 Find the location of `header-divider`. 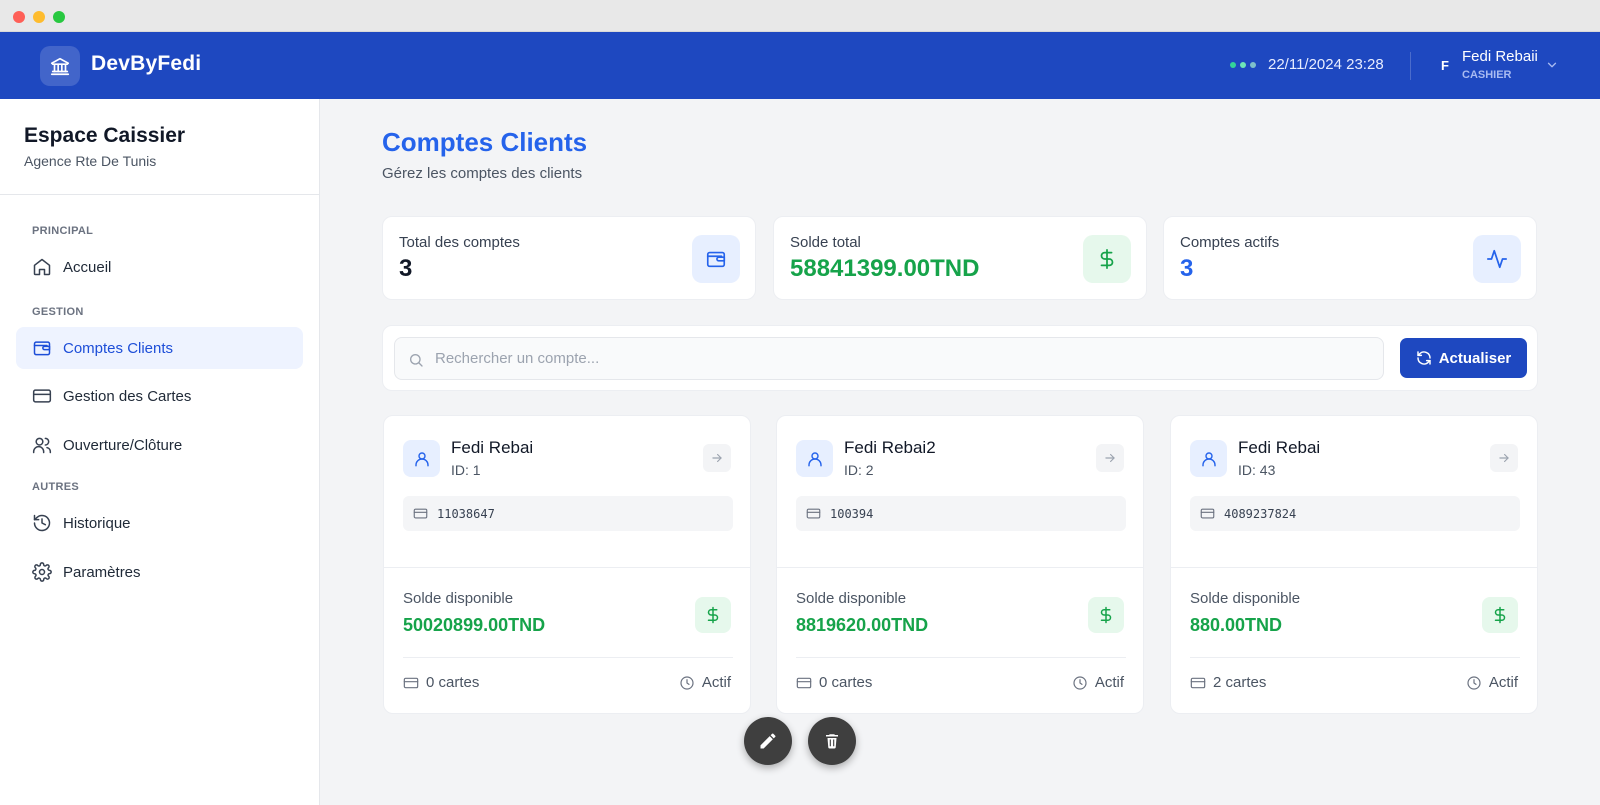

header-divider is located at coordinates (1410, 66).